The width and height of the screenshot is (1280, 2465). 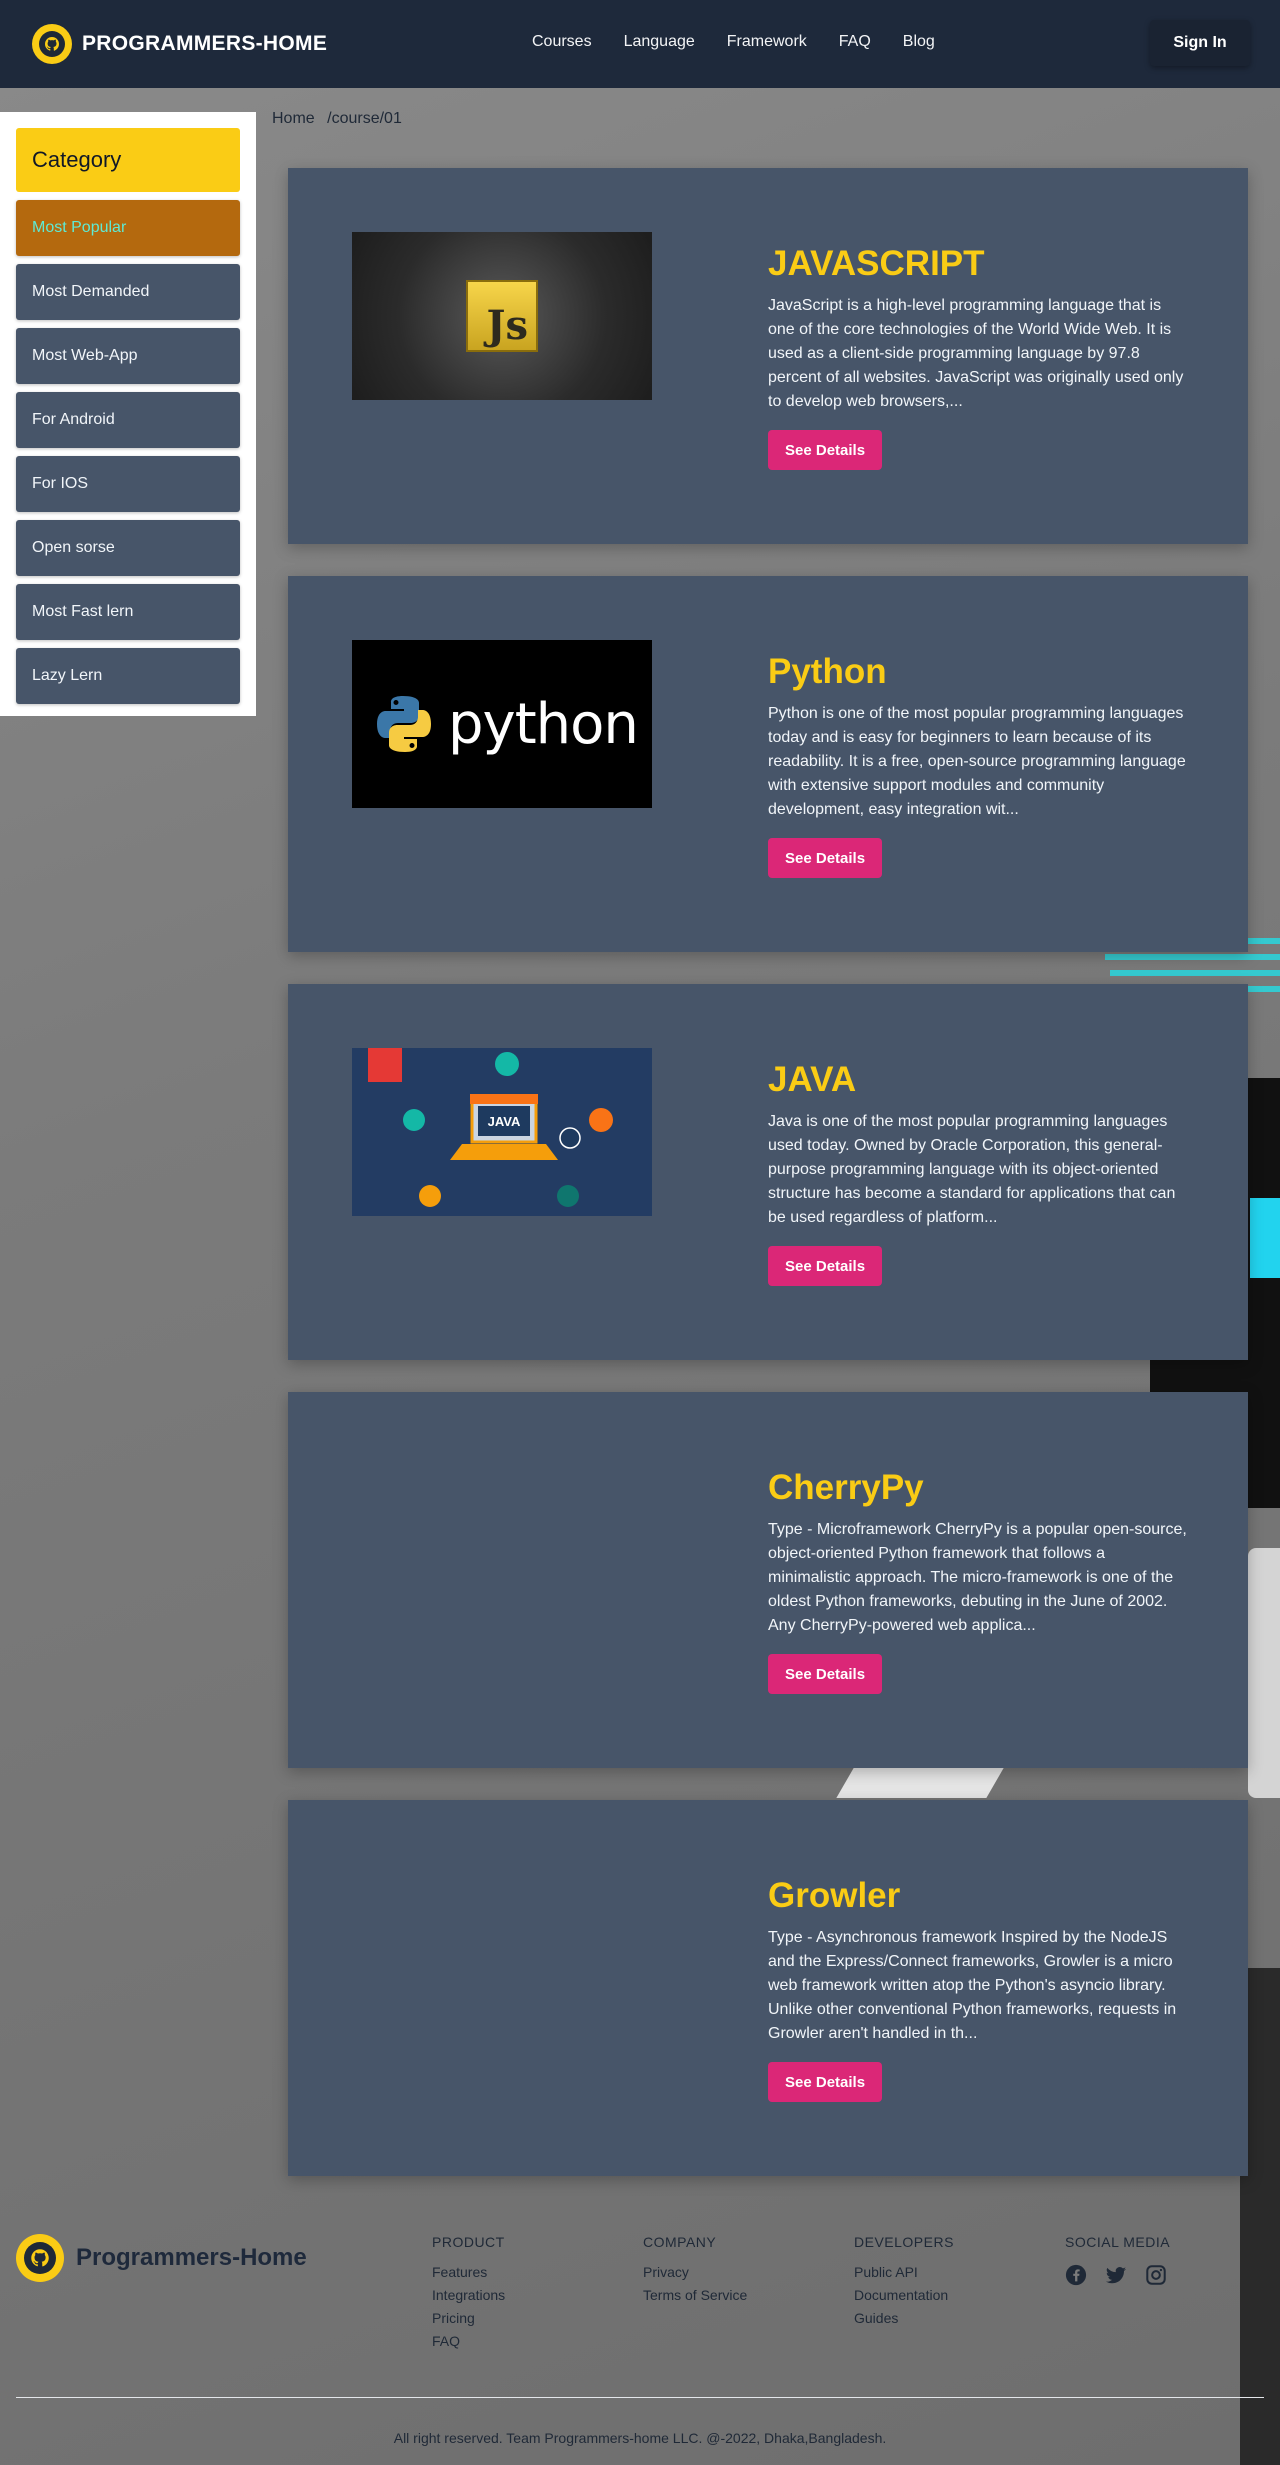 What do you see at coordinates (128, 612) in the screenshot?
I see `category-most-fast-lern: Most Fast lern` at bounding box center [128, 612].